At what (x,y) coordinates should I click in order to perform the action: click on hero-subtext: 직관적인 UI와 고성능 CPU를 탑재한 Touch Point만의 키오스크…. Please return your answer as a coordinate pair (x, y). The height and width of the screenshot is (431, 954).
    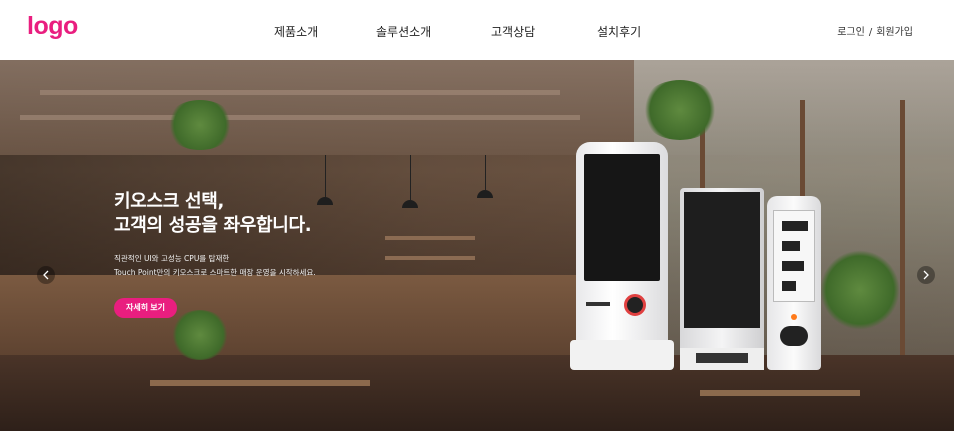
    Looking at the image, I should click on (215, 266).